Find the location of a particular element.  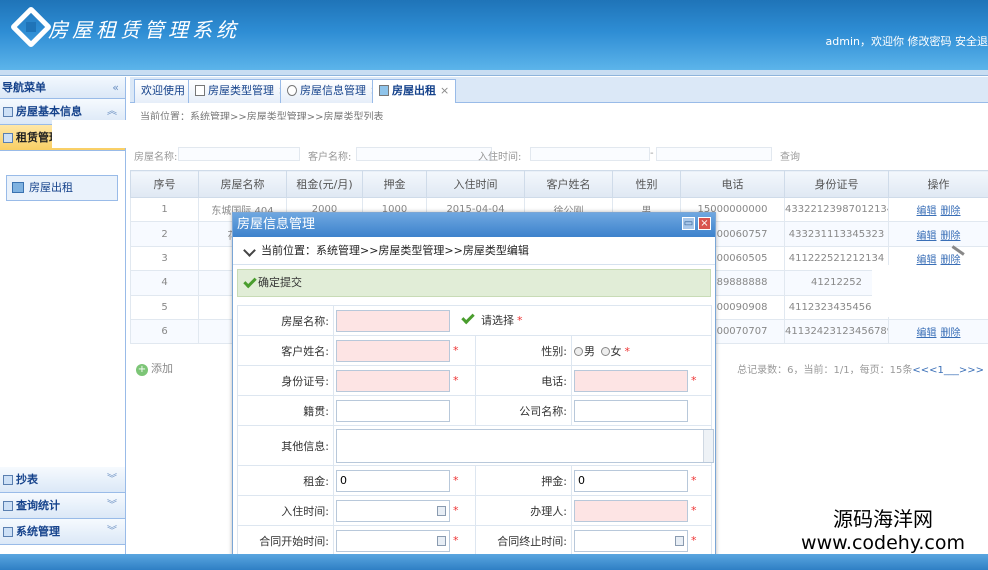

handler-label: 办理人: is located at coordinates (523, 510).